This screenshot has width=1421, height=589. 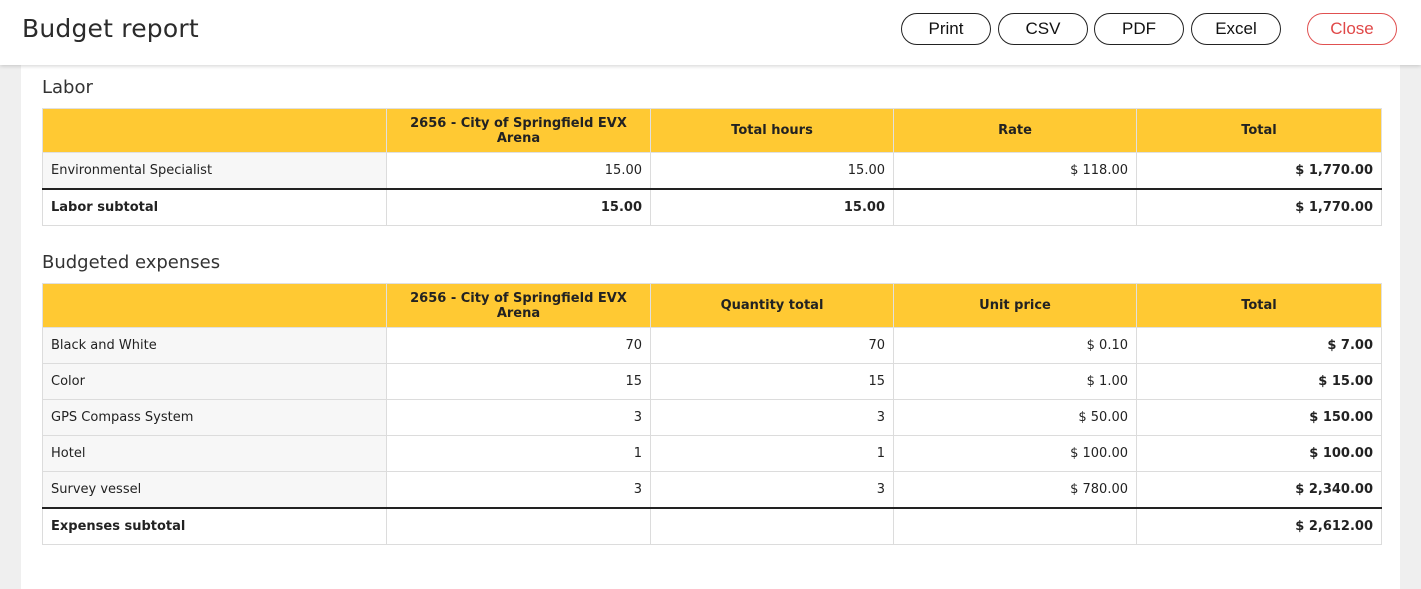 I want to click on total-cell: $ 15.00, so click(x=1259, y=381).